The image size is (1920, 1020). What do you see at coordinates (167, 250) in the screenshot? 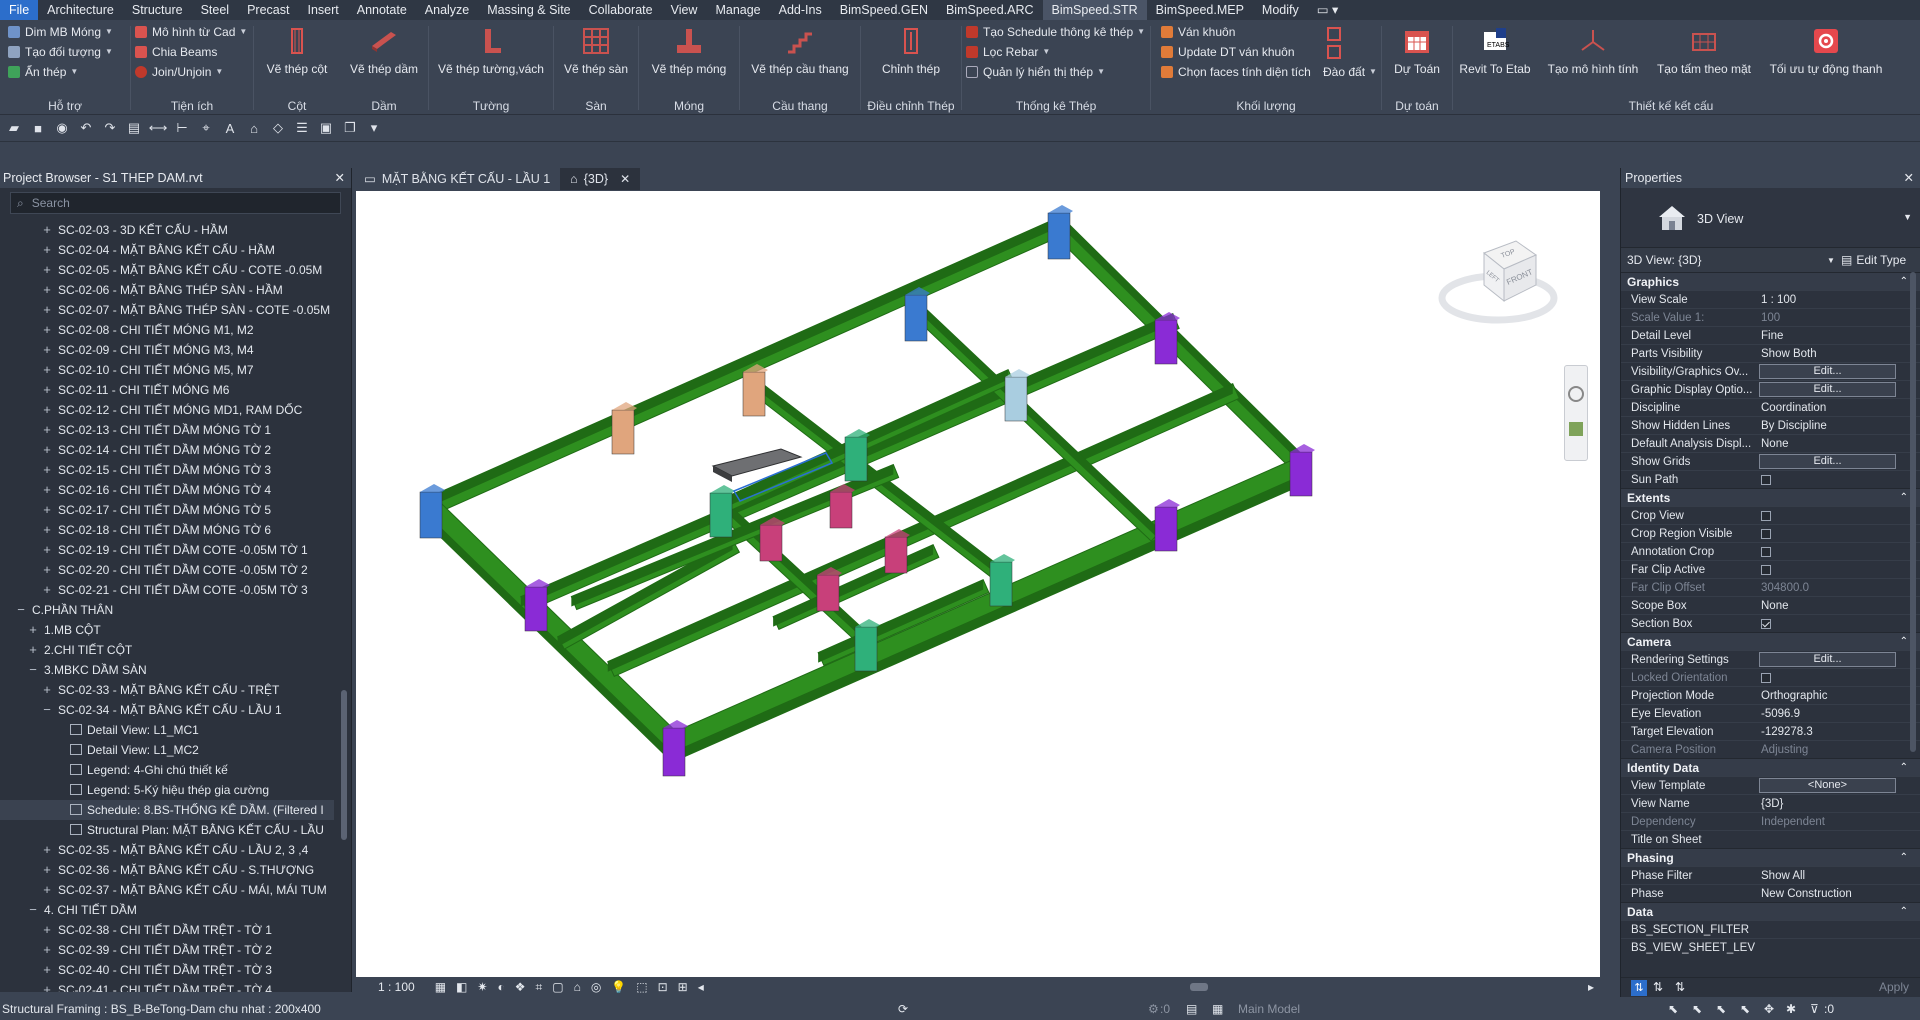
I see `browser-tree-item: + SC-02-04 - MẶT BẰNG KẾT CẤU - HẦM` at bounding box center [167, 250].